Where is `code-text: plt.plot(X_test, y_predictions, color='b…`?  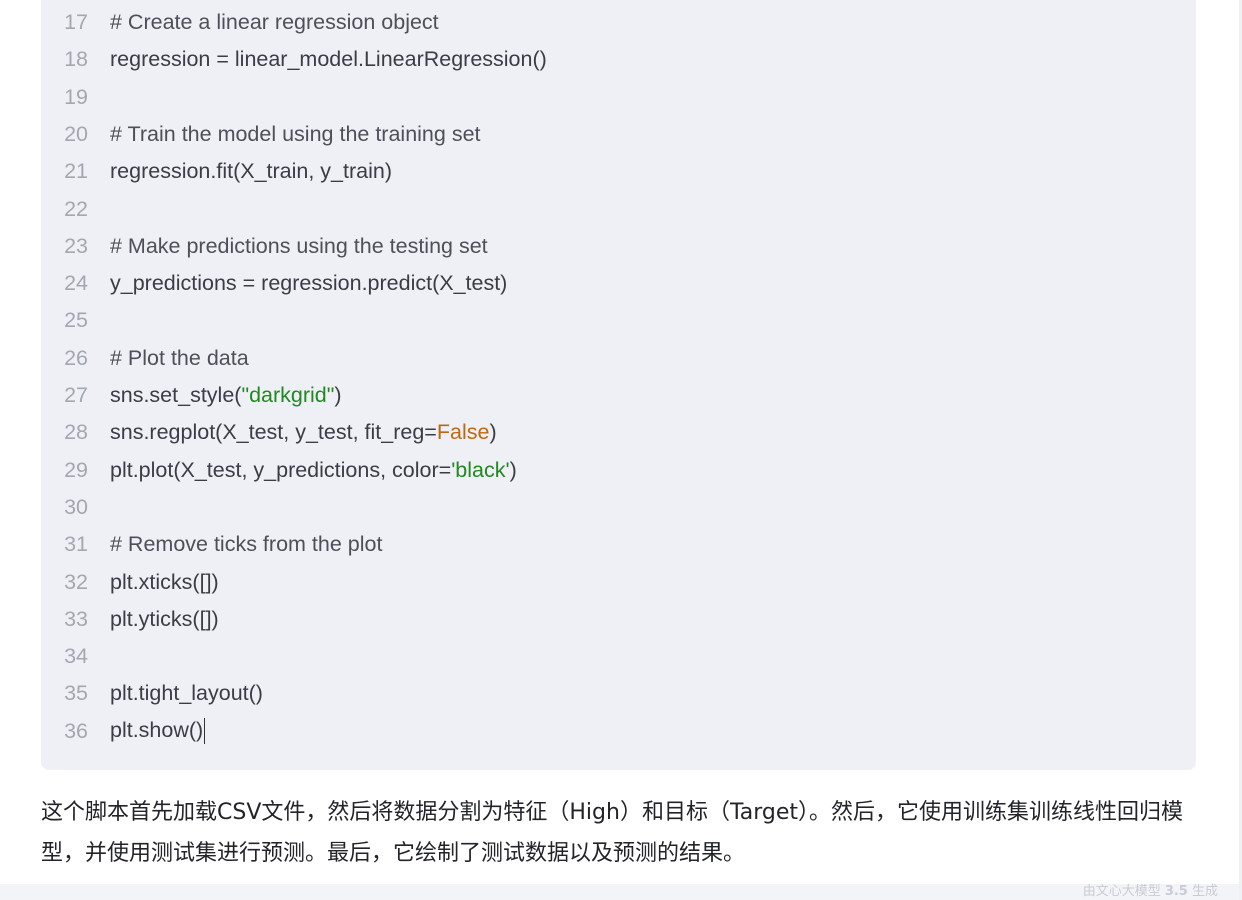
code-text: plt.plot(X_test, y_predictions, color='b… is located at coordinates (313, 470).